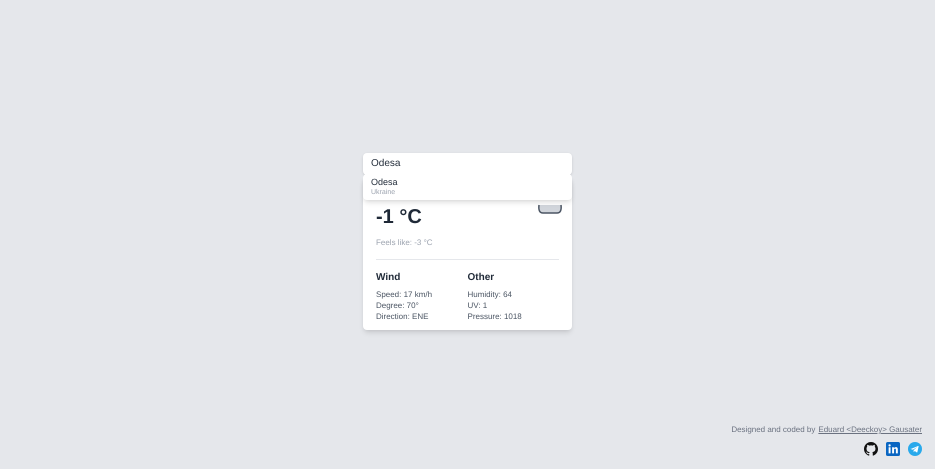 The image size is (935, 469). What do you see at coordinates (405, 294) in the screenshot?
I see `weather-detail: Speed: 17 km/h` at bounding box center [405, 294].